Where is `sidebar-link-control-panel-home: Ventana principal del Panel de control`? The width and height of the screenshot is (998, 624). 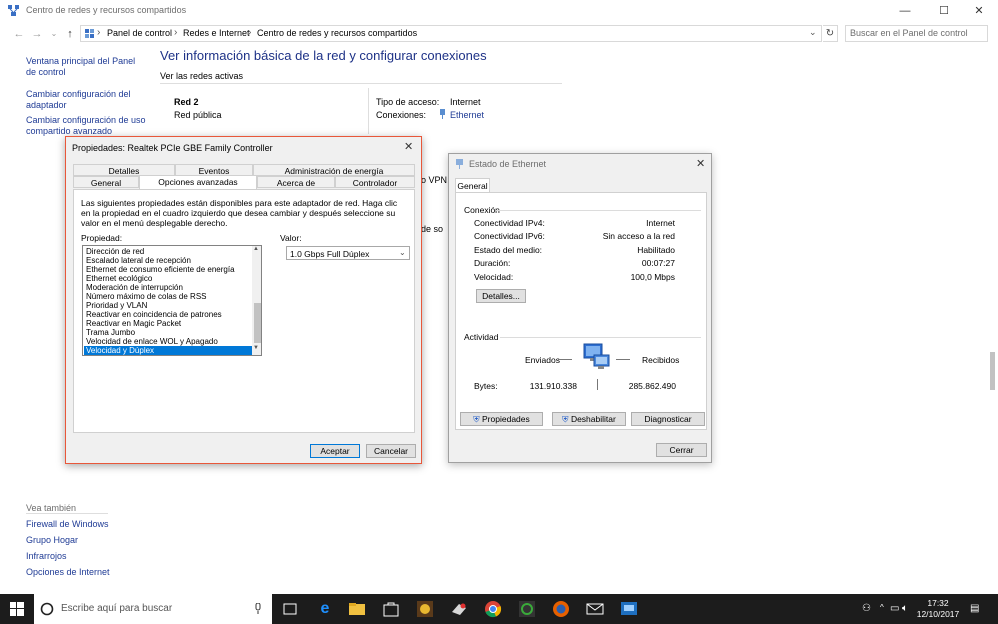 sidebar-link-control-panel-home: Ventana principal del Panel de control is located at coordinates (83, 67).